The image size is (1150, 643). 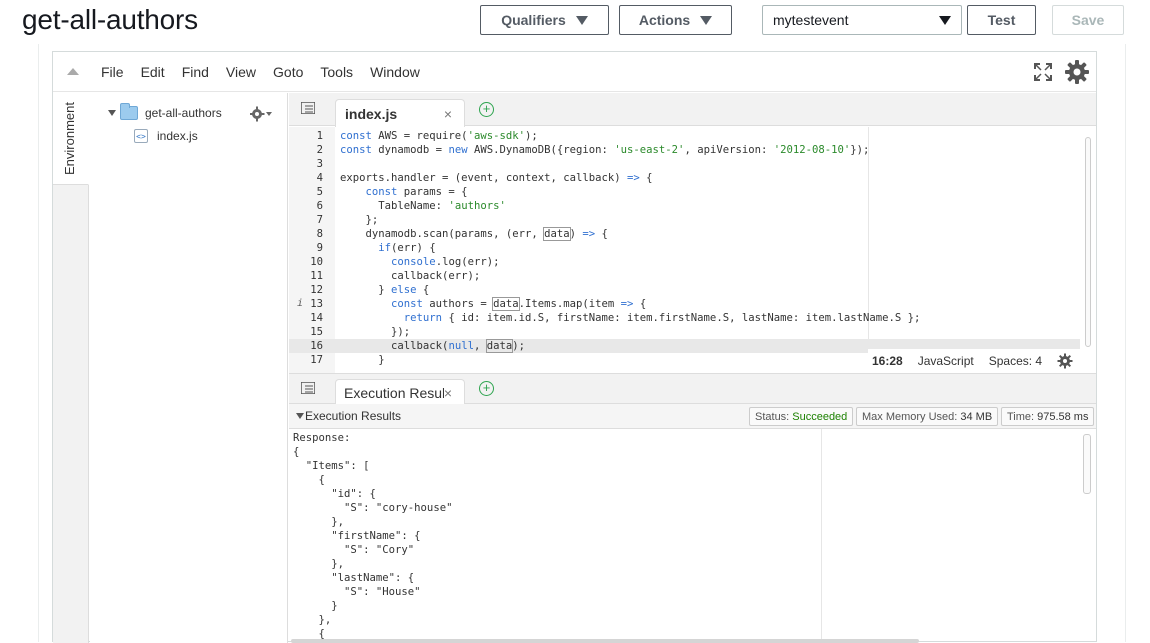 I want to click on code-line: 15 });, so click(x=684, y=332).